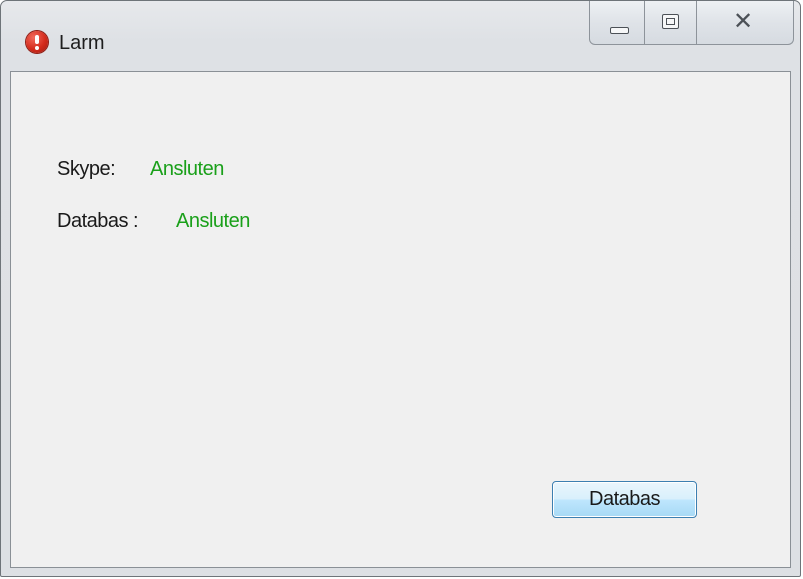 Image resolution: width=803 pixels, height=579 pixels. I want to click on skype-status: Ansluten, so click(187, 169).